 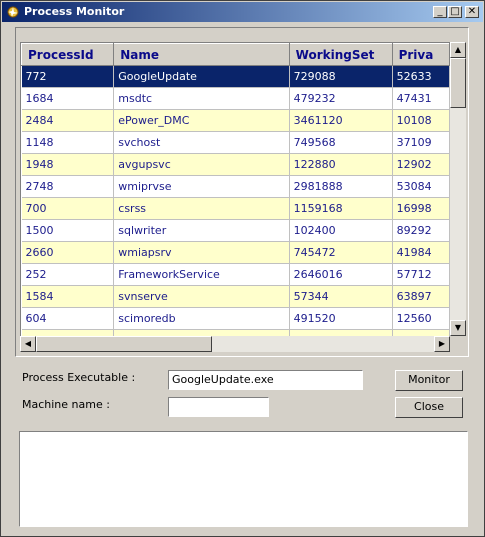 What do you see at coordinates (201, 252) in the screenshot?
I see `cell-name: wmiapsrv` at bounding box center [201, 252].